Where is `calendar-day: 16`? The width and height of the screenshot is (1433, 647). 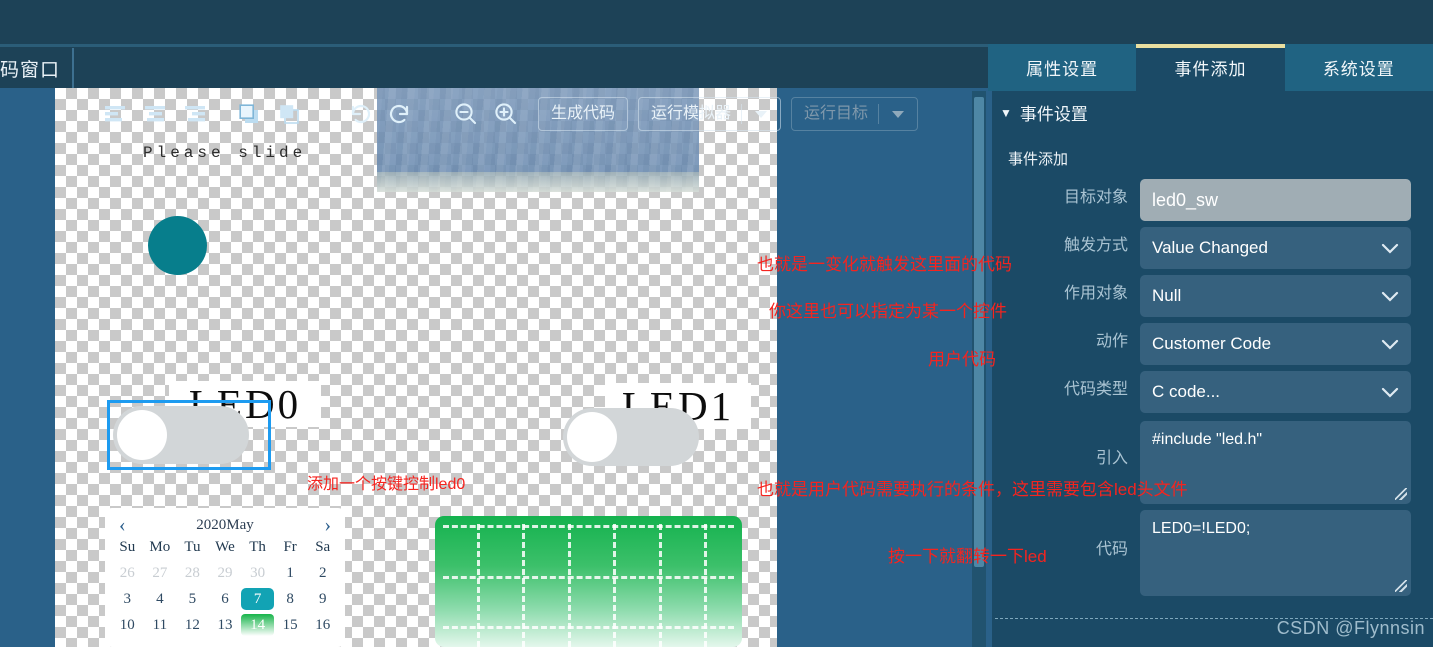
calendar-day: 16 is located at coordinates (322, 625).